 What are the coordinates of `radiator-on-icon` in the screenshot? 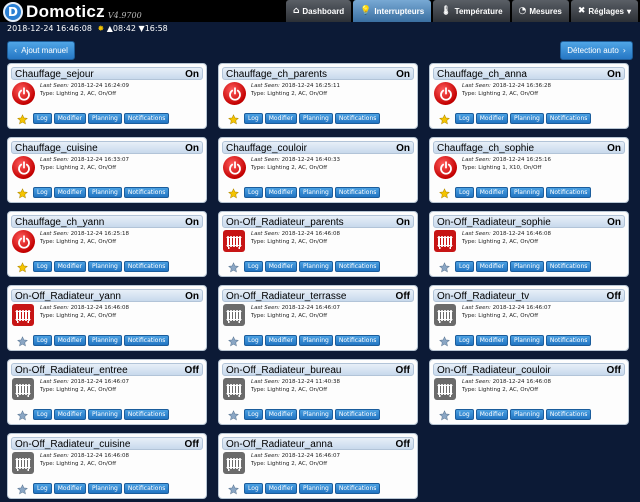 It's located at (234, 241).